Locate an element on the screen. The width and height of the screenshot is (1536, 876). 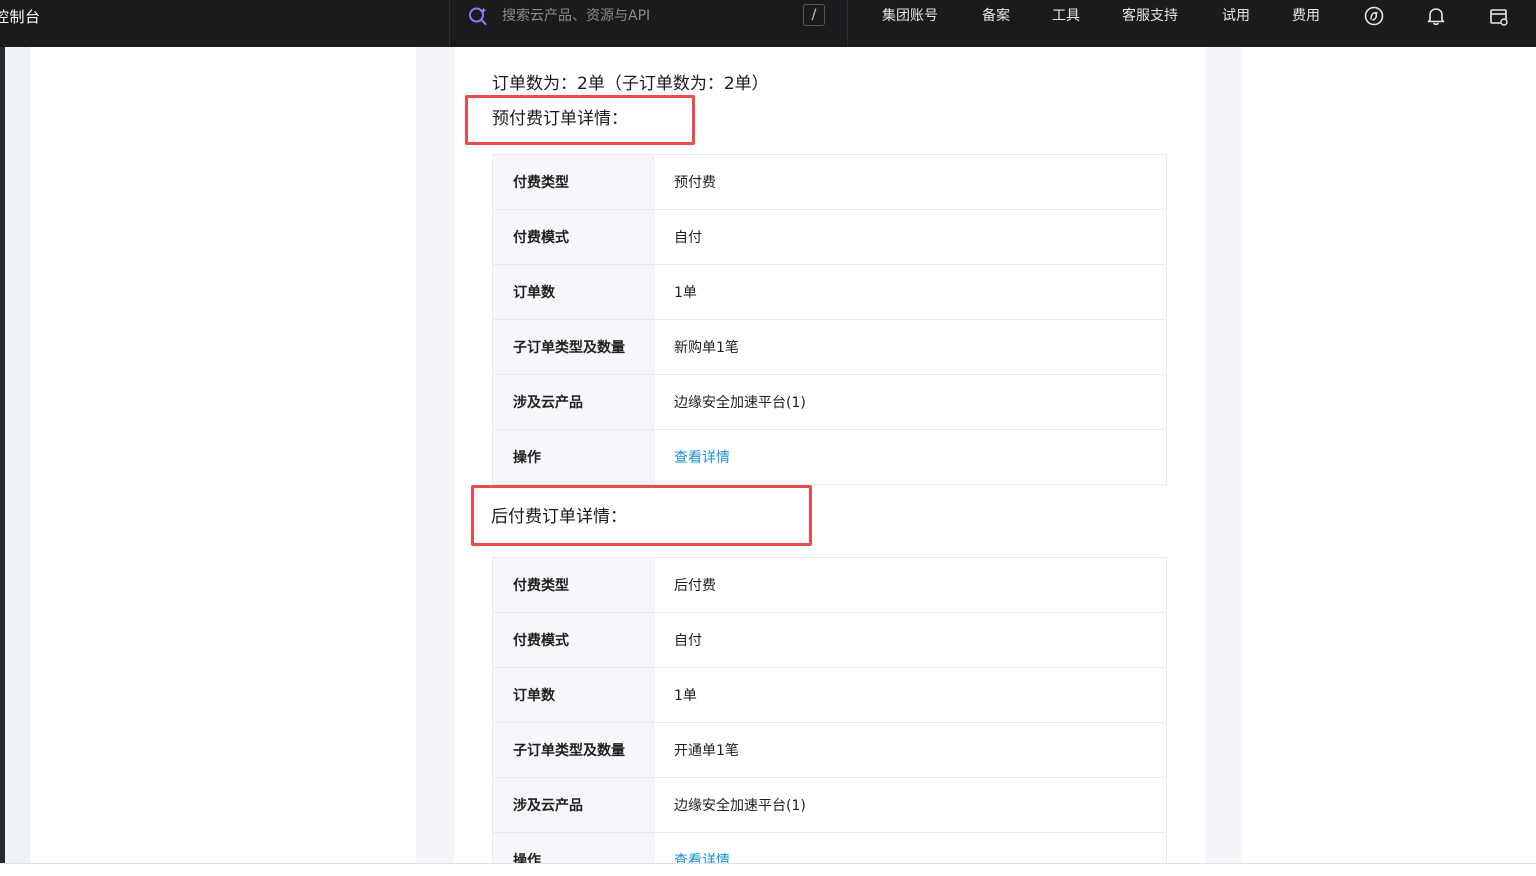
doc-right-margin is located at coordinates (1223, 455).